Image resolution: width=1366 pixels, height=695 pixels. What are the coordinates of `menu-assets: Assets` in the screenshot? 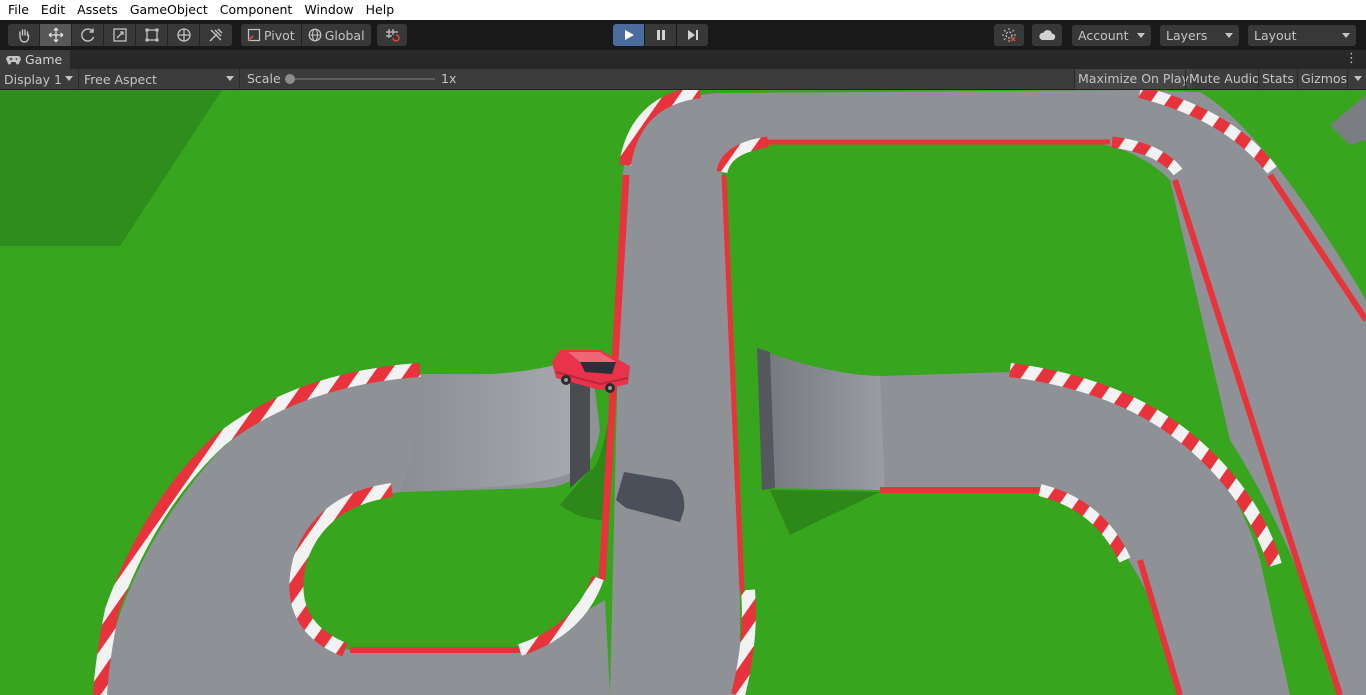 It's located at (97, 10).